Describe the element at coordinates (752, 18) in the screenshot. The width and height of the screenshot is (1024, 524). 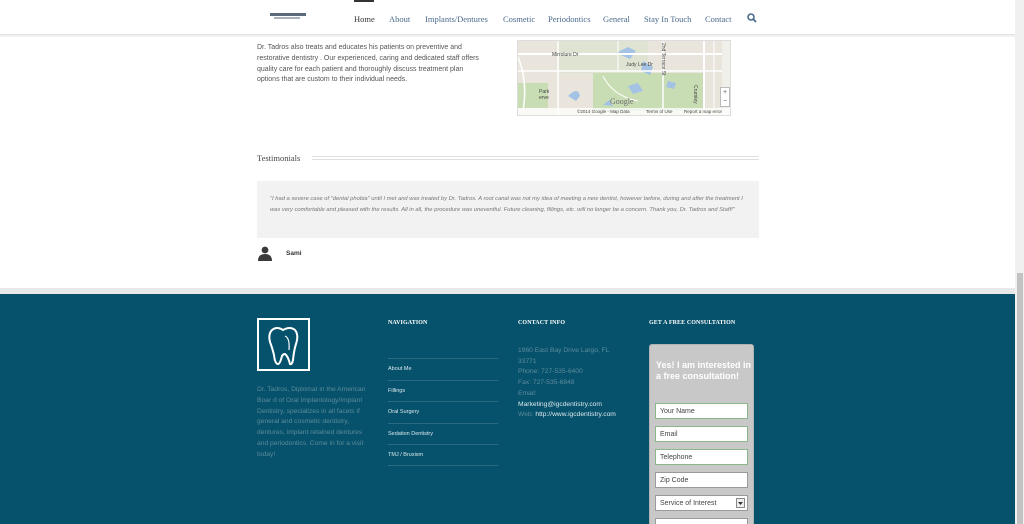
I see `search-icon` at that location.